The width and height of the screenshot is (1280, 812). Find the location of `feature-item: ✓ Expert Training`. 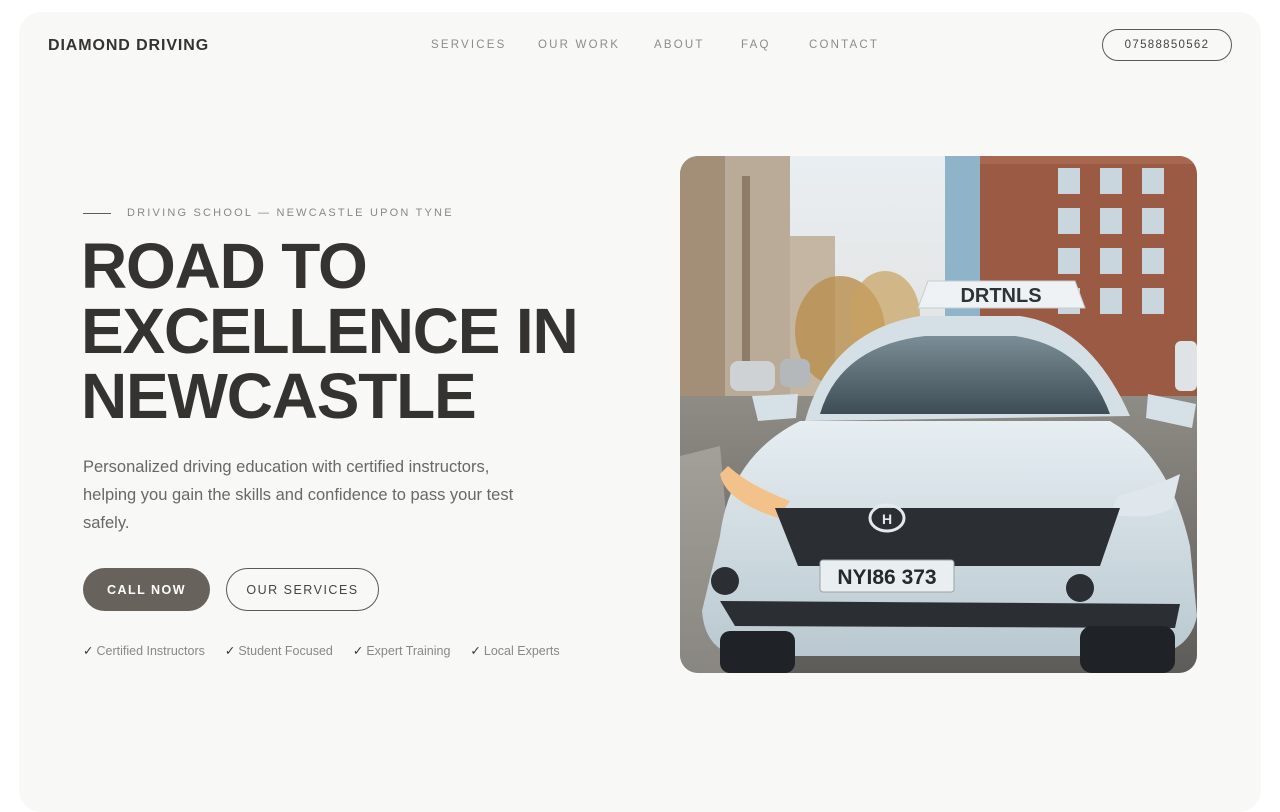

feature-item: ✓ Expert Training is located at coordinates (402, 650).